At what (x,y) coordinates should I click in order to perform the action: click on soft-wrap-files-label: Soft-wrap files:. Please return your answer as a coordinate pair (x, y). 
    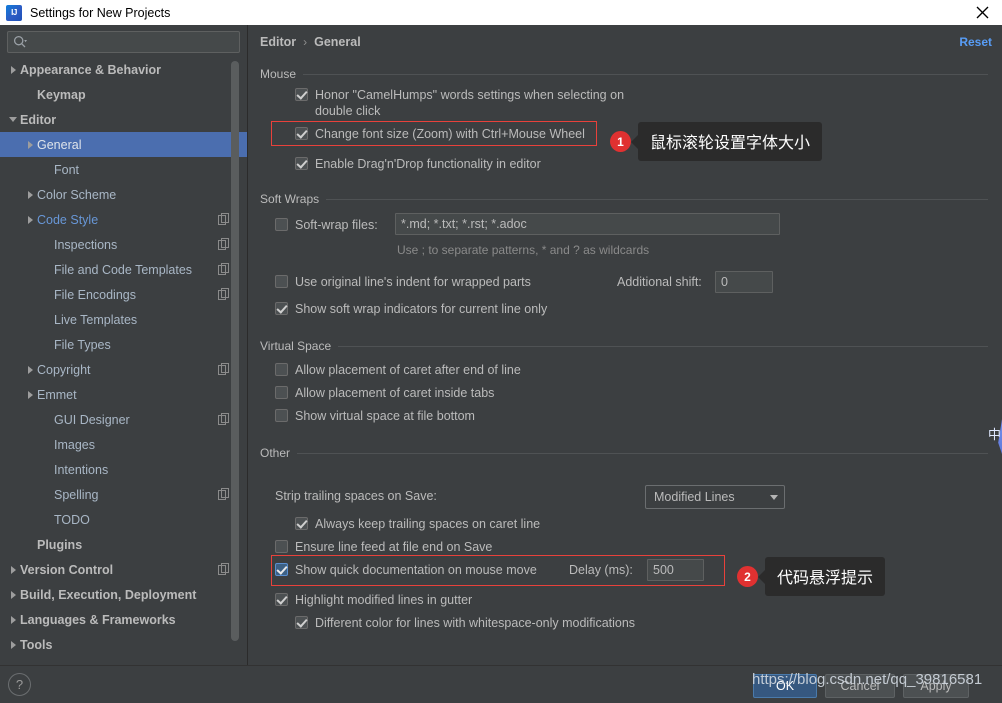
    Looking at the image, I should click on (336, 225).